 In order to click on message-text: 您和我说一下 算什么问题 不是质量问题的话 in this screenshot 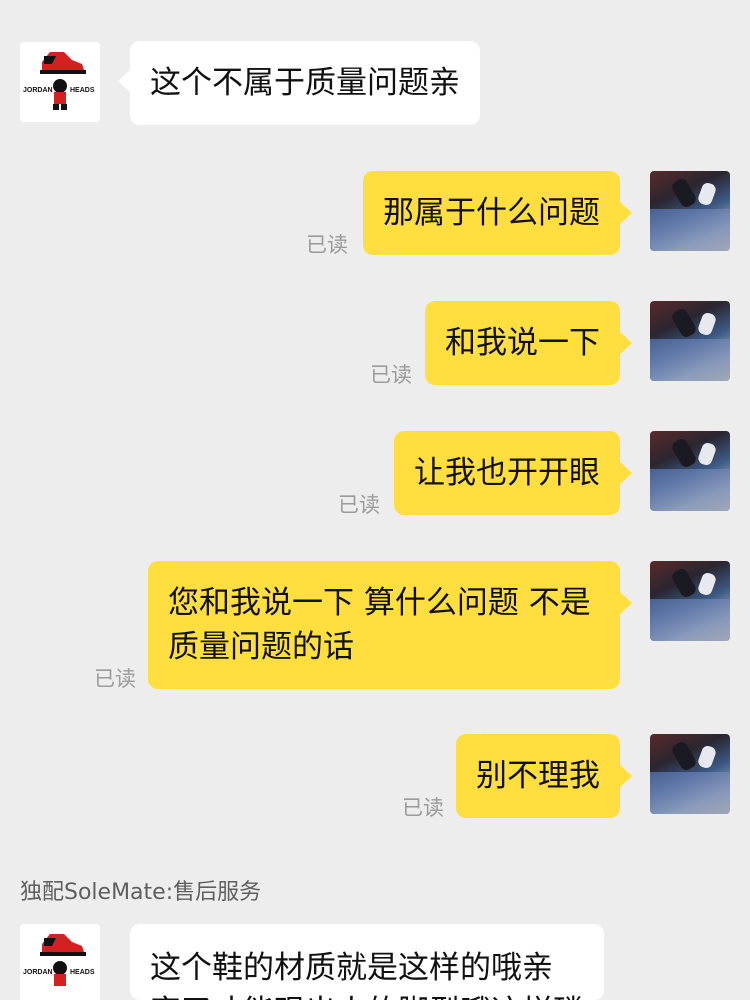, I will do `click(379, 625)`.